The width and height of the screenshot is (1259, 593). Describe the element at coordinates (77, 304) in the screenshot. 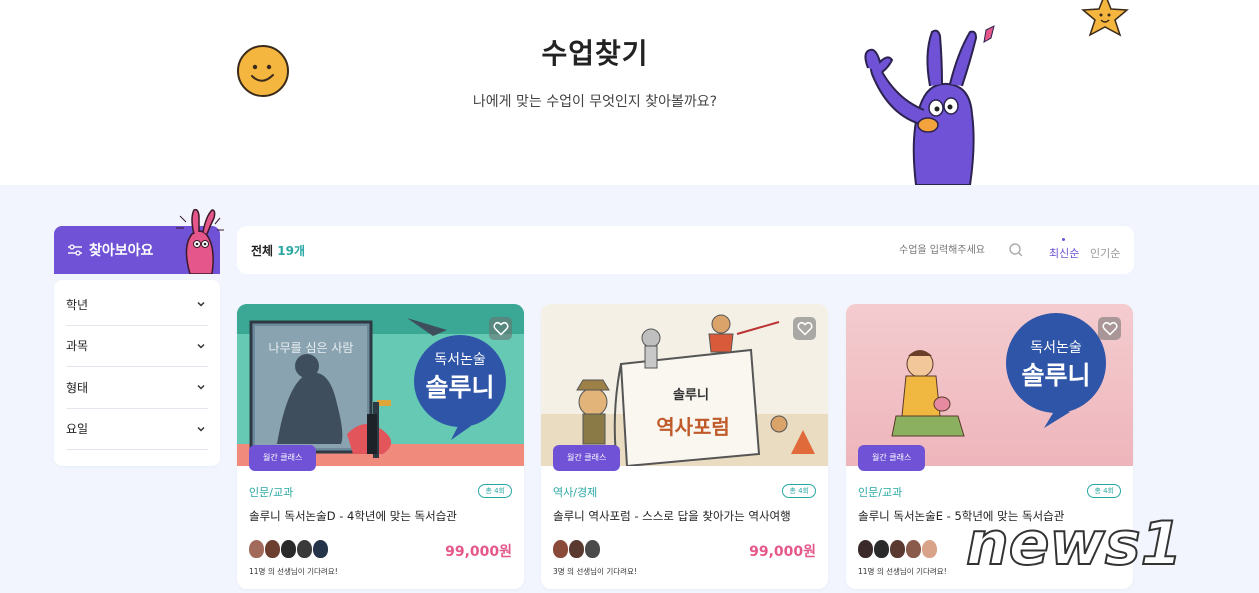

I see `filter-grade-label: 학년` at that location.